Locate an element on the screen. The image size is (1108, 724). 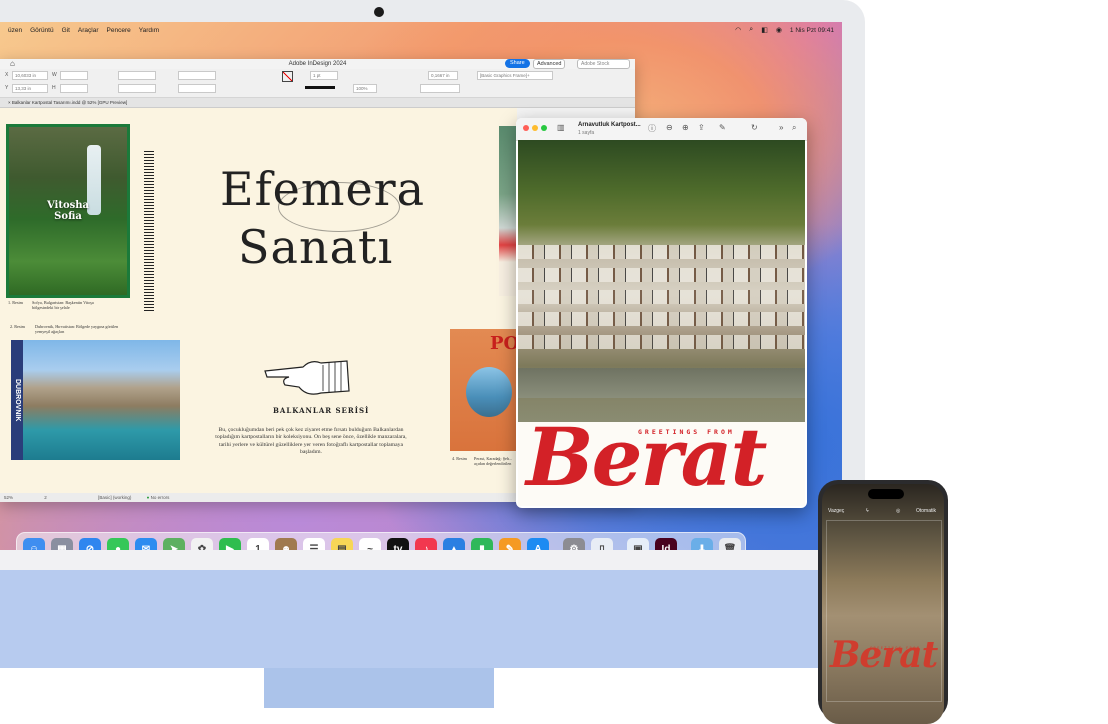
contacts-app-icon: ☻ is located at coordinates (286, 544).